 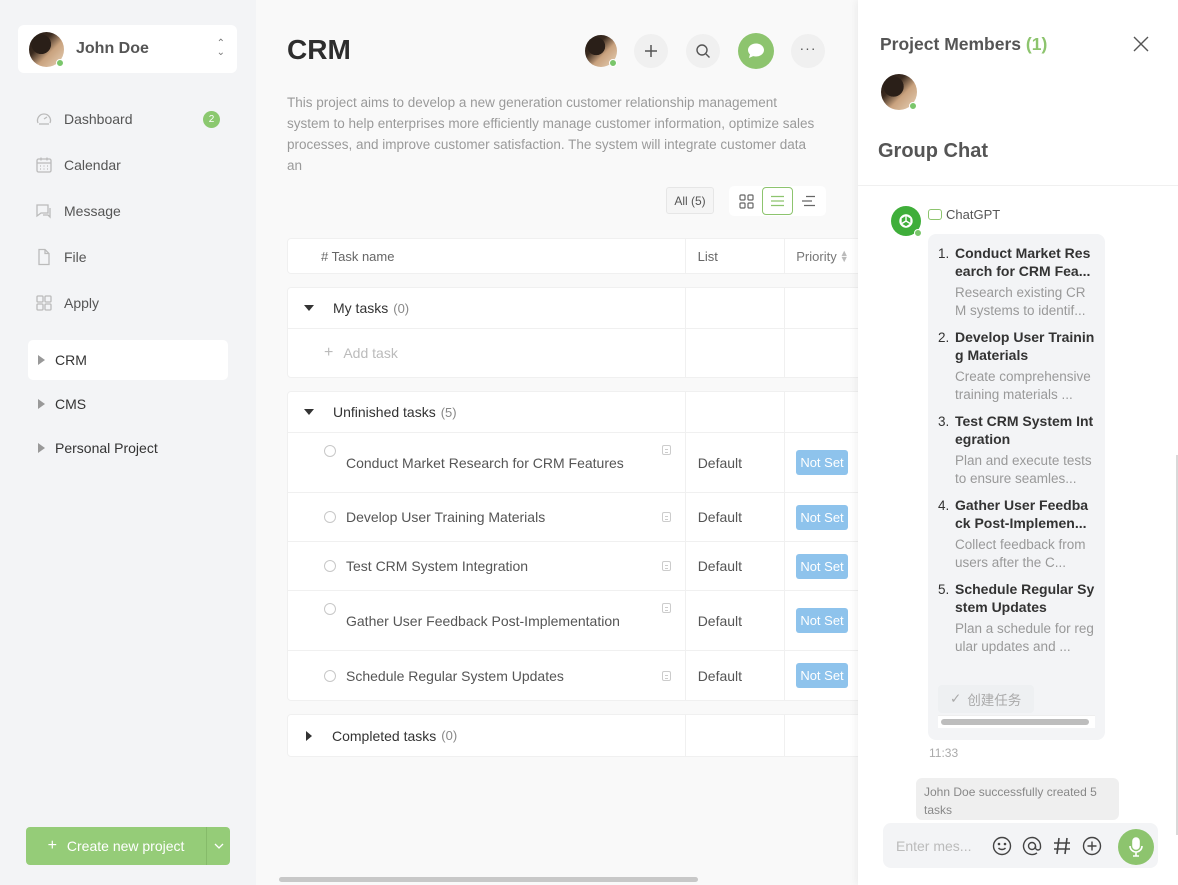 What do you see at coordinates (455, 676) in the screenshot?
I see `task-name: Schedule Regular System Updates` at bounding box center [455, 676].